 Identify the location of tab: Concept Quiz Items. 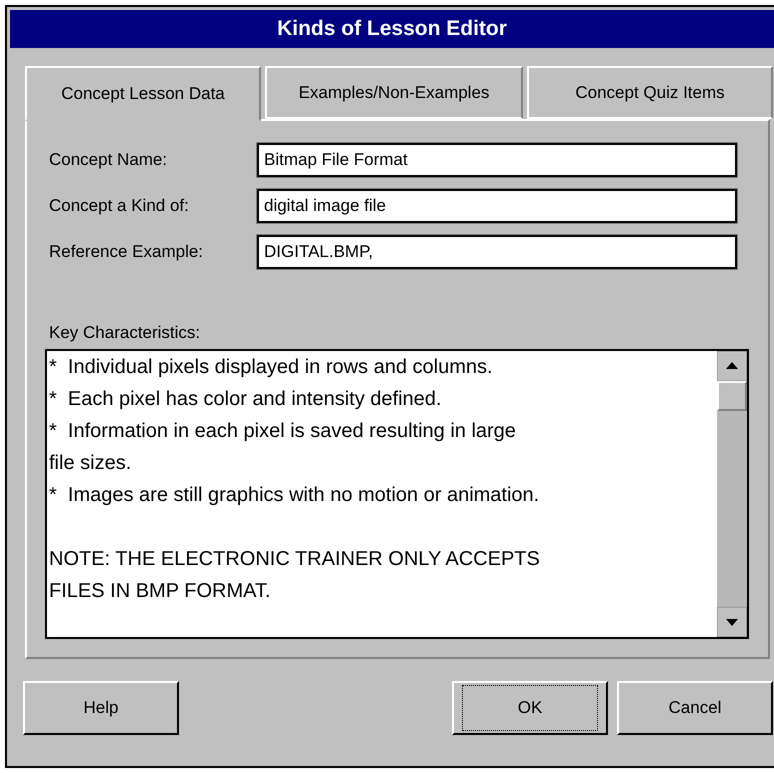
(650, 92).